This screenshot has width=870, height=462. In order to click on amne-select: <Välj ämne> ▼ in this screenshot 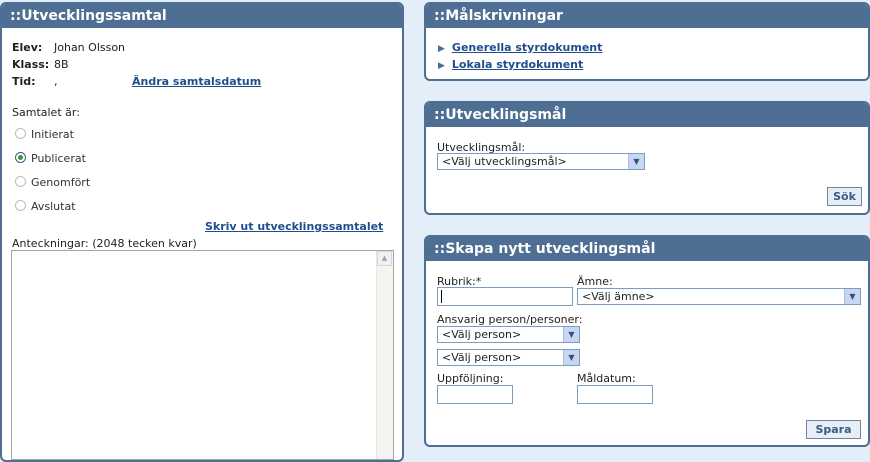, I will do `click(719, 296)`.